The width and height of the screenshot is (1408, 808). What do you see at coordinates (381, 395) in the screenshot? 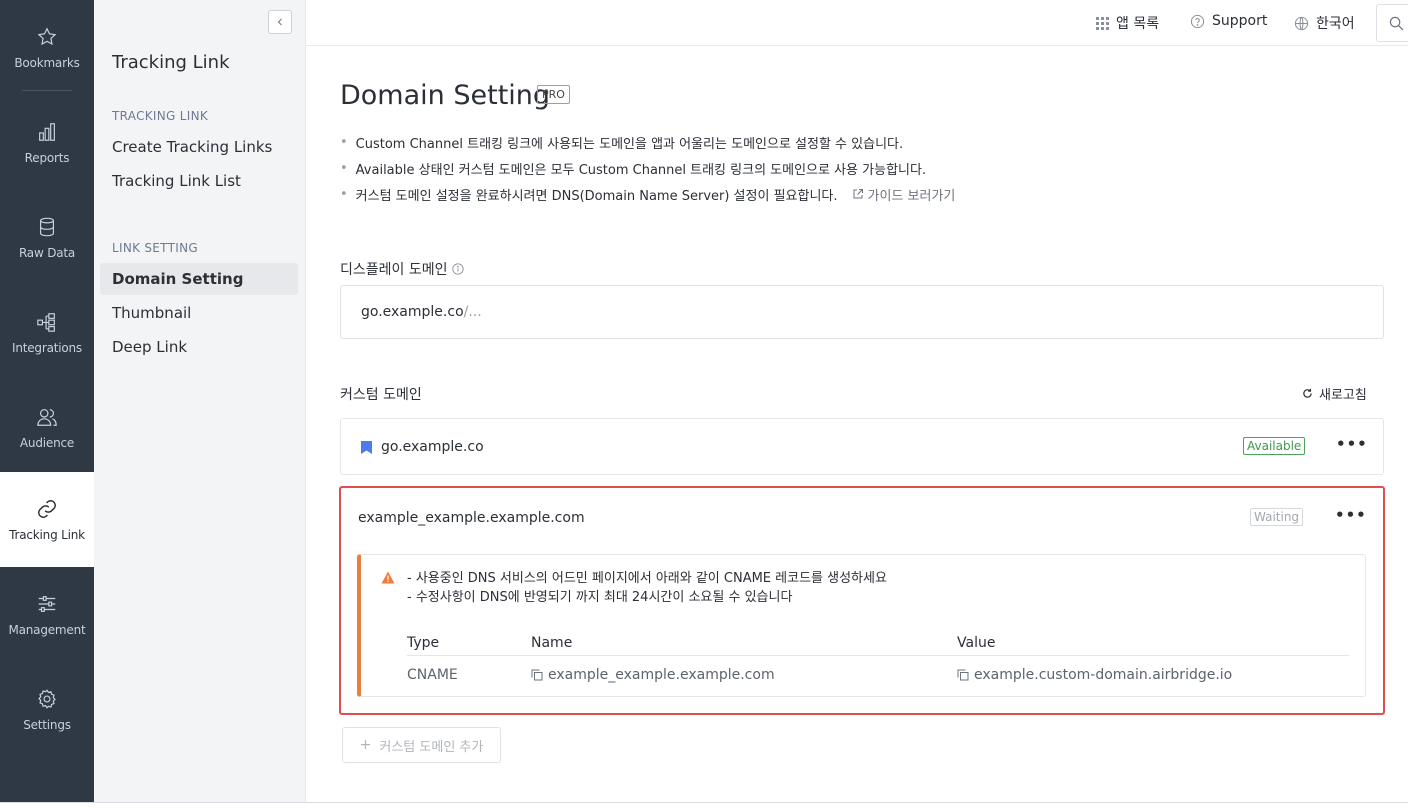
I see `custom-domain-label: 커스텀 도메인` at bounding box center [381, 395].